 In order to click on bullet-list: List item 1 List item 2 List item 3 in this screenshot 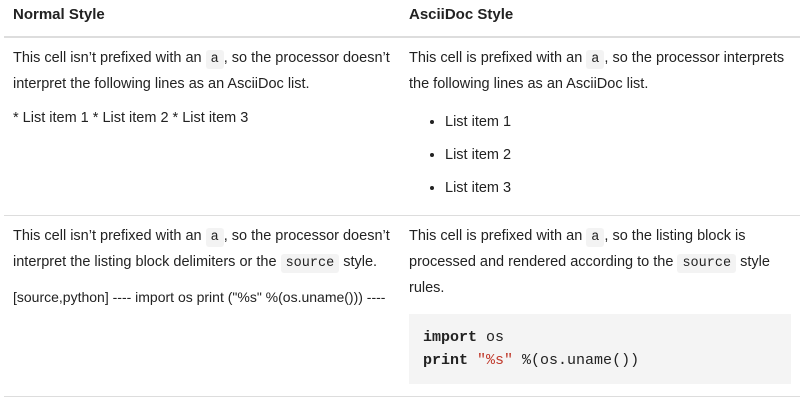, I will do `click(600, 155)`.